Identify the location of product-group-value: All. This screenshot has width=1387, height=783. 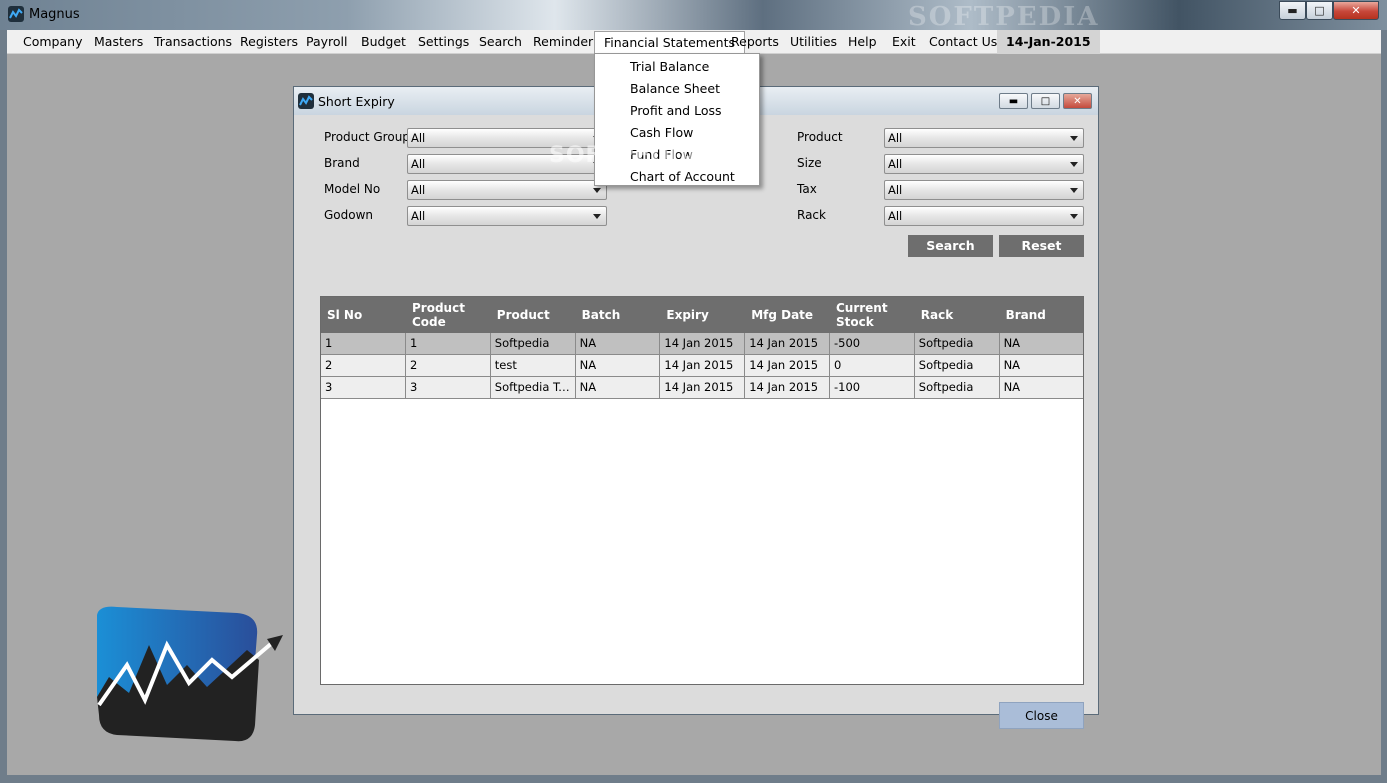
(418, 138).